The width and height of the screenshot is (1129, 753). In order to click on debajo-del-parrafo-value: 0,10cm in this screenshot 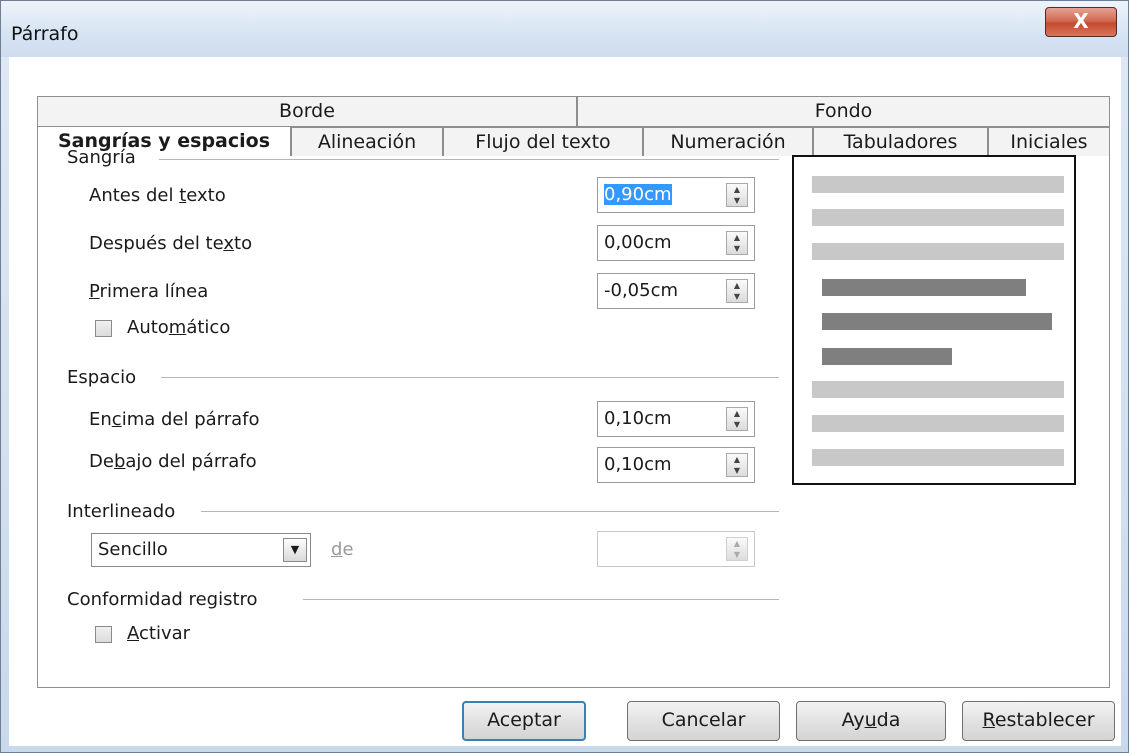, I will do `click(638, 464)`.